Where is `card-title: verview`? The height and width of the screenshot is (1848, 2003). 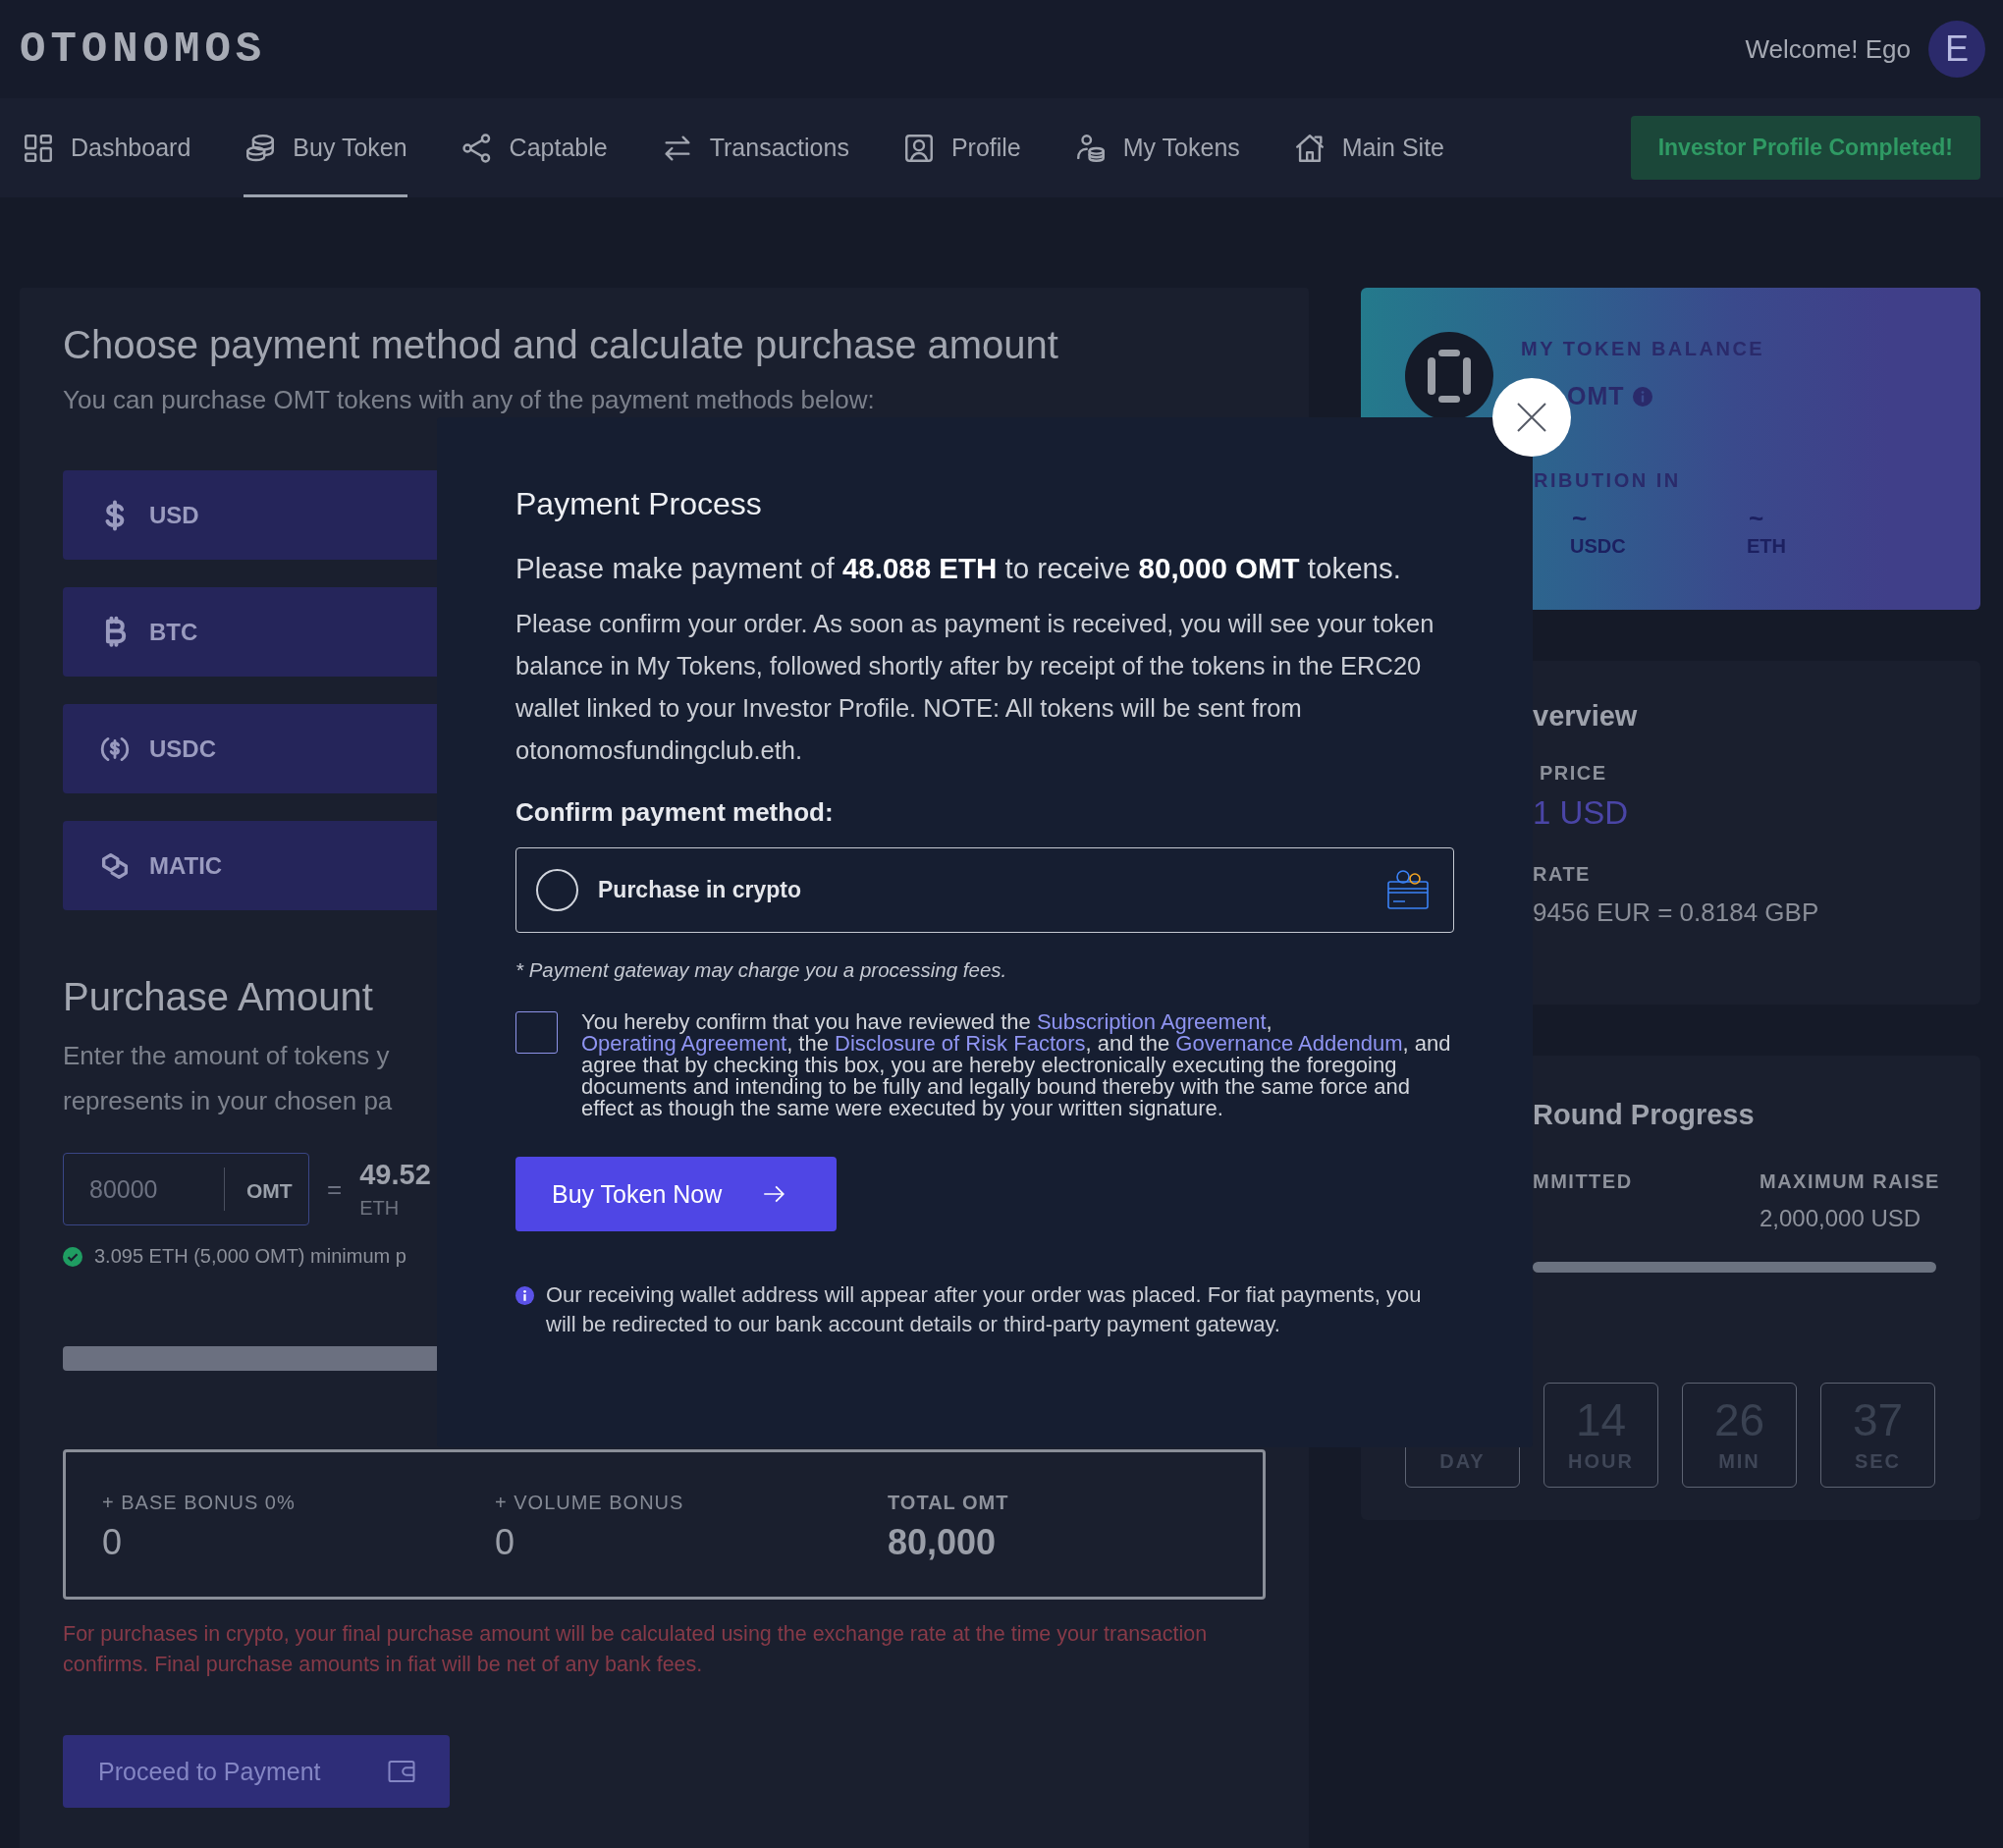
card-title: verview is located at coordinates (1586, 716).